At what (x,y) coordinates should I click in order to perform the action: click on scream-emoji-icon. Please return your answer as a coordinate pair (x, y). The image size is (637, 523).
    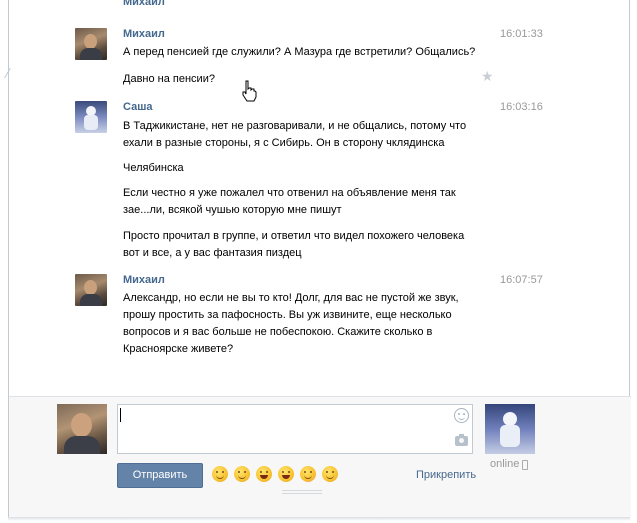
    Looking at the image, I should click on (286, 474).